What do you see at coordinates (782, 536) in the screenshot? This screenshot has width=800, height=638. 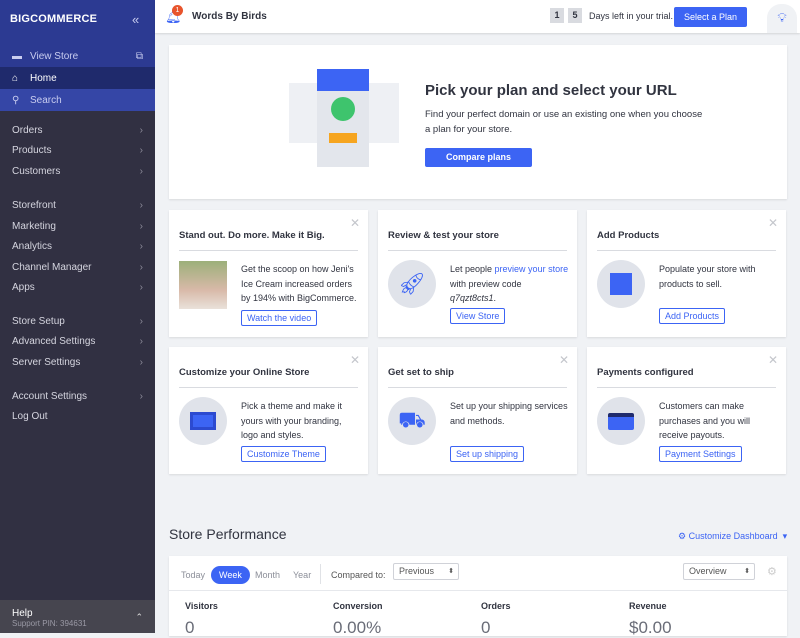 I see `caret-down-icon: ▾` at bounding box center [782, 536].